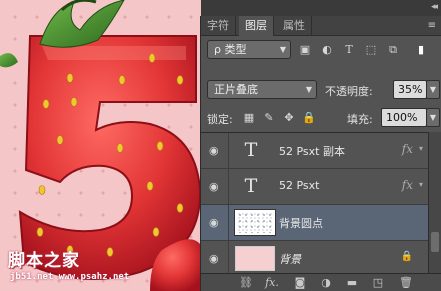  What do you see at coordinates (272, 282) in the screenshot?
I see `fx-icon: fx.` at bounding box center [272, 282].